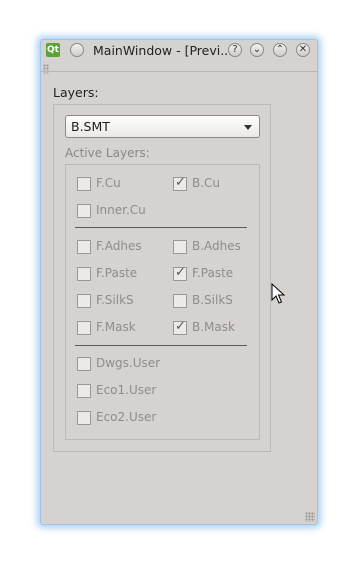 Image resolution: width=358 pixels, height=567 pixels. I want to click on checkbox-label: F.Cu, so click(108, 183).